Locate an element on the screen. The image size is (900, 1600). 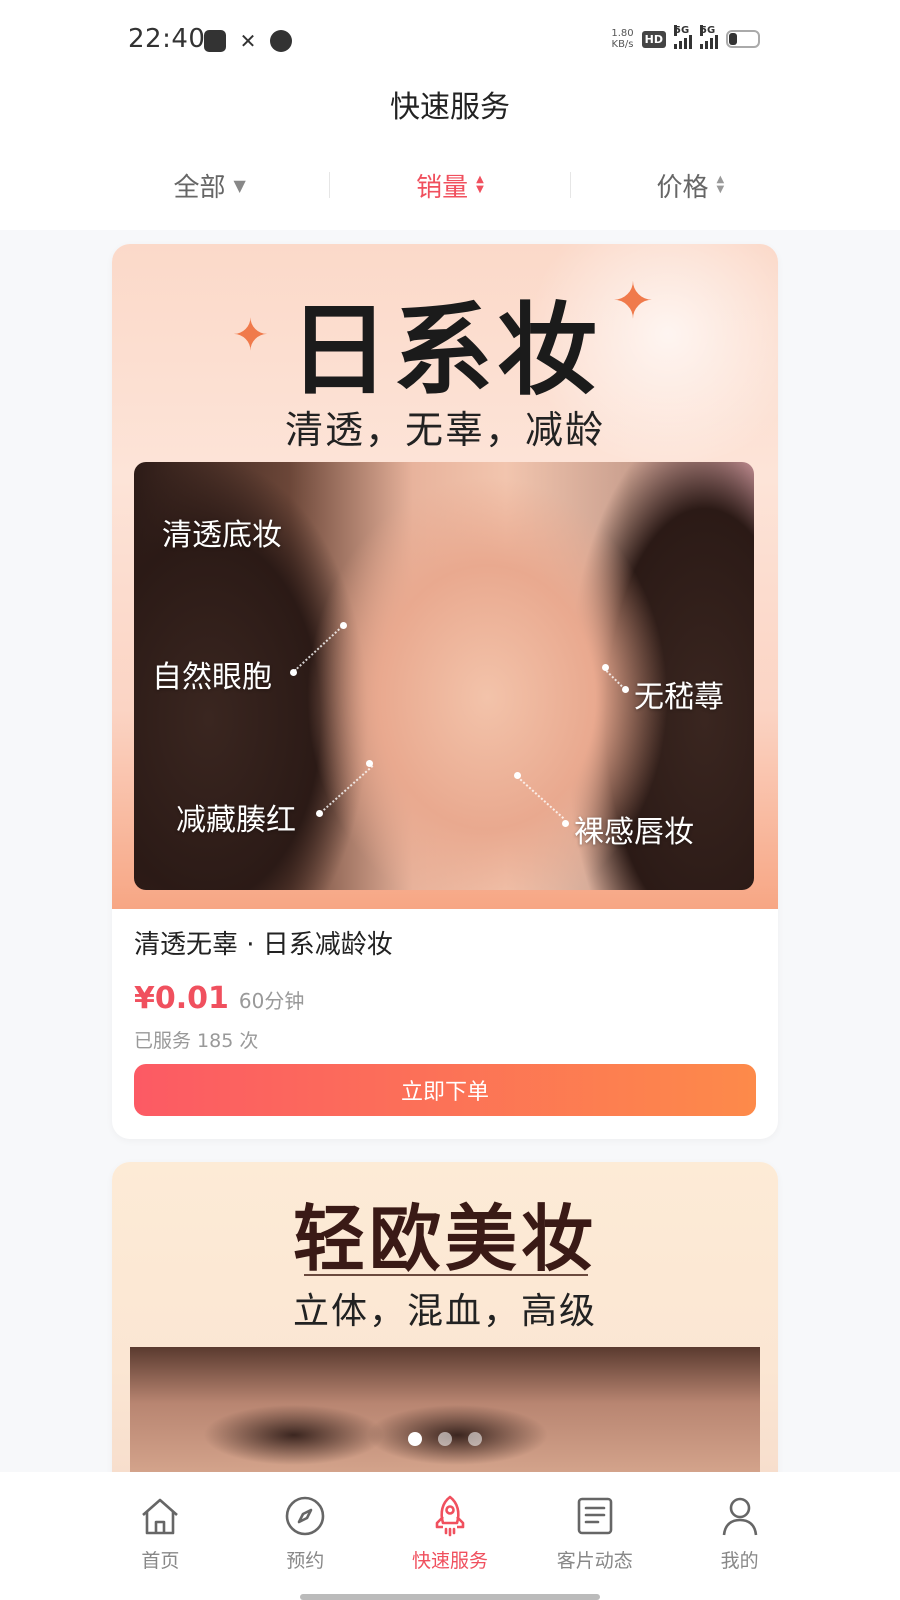
rocket-icon is located at coordinates (450, 1516).